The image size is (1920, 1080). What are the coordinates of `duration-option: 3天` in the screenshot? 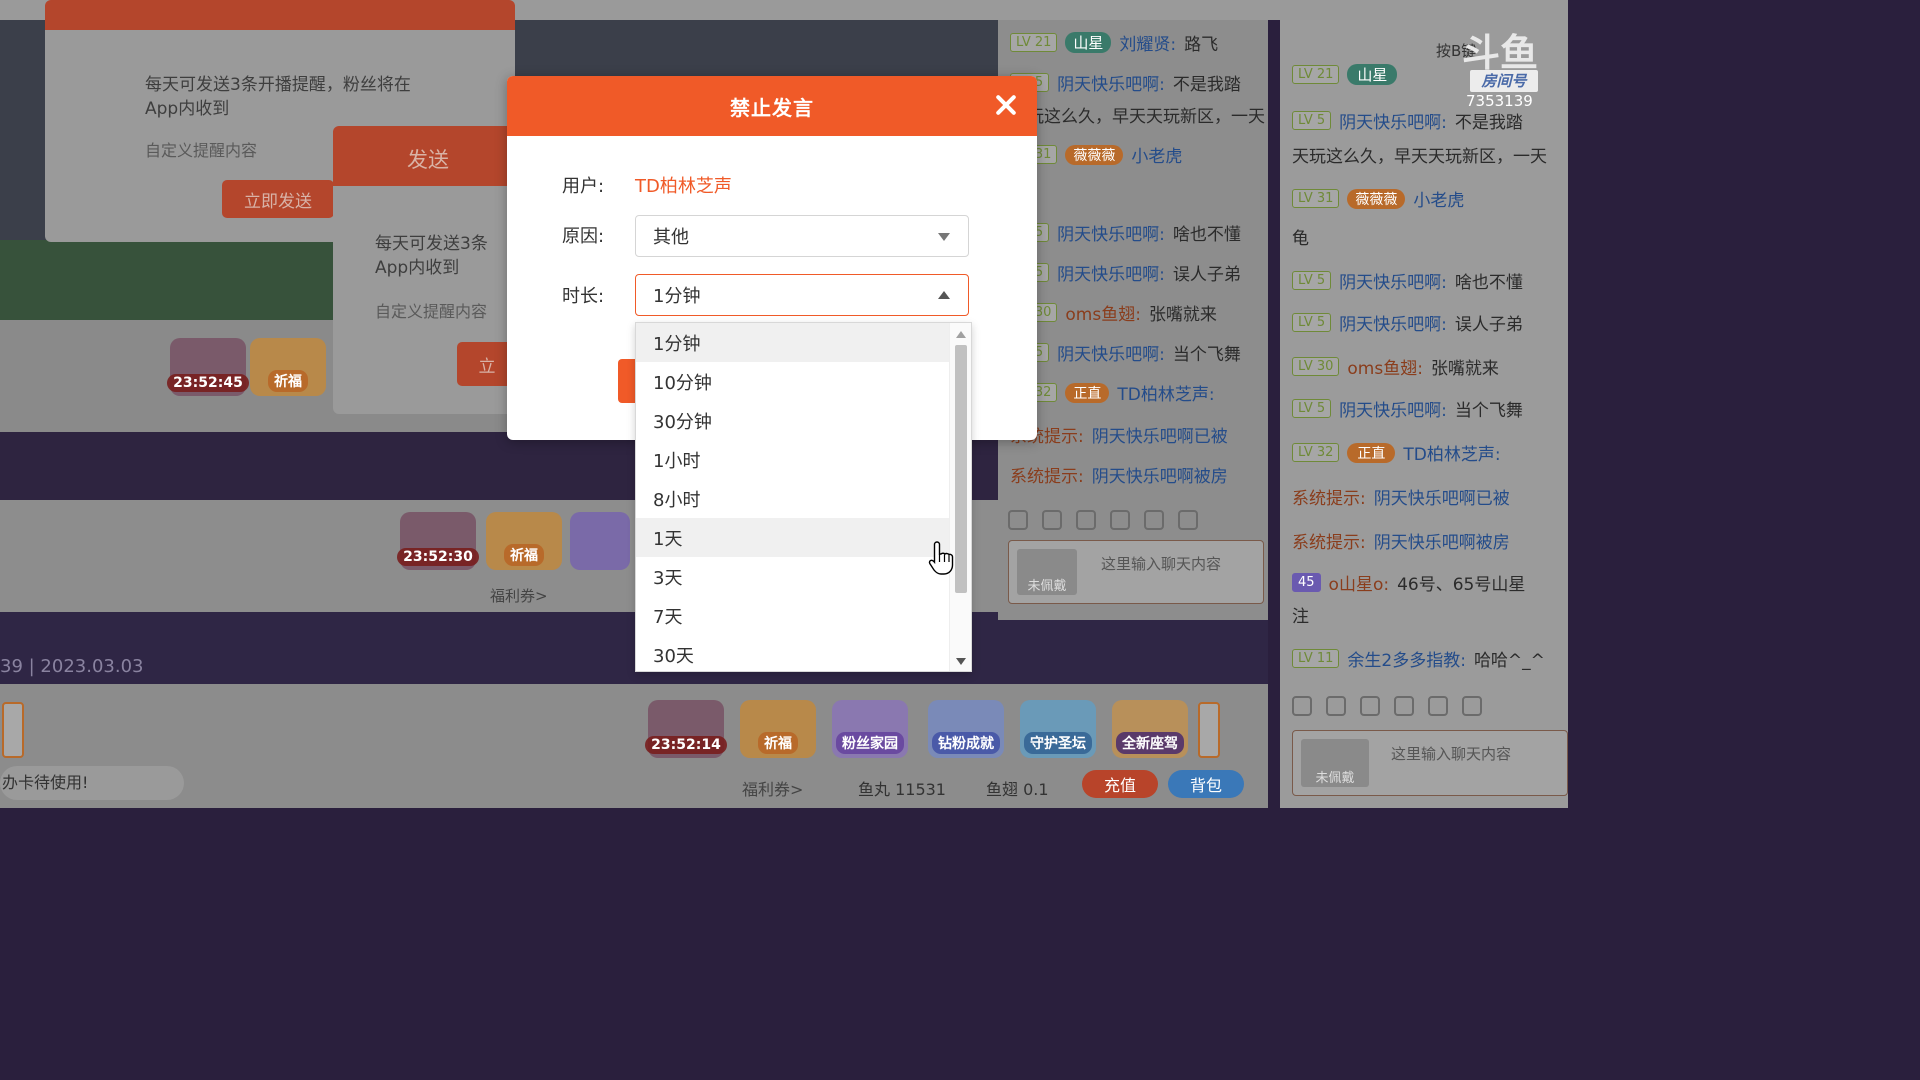 It's located at (793, 576).